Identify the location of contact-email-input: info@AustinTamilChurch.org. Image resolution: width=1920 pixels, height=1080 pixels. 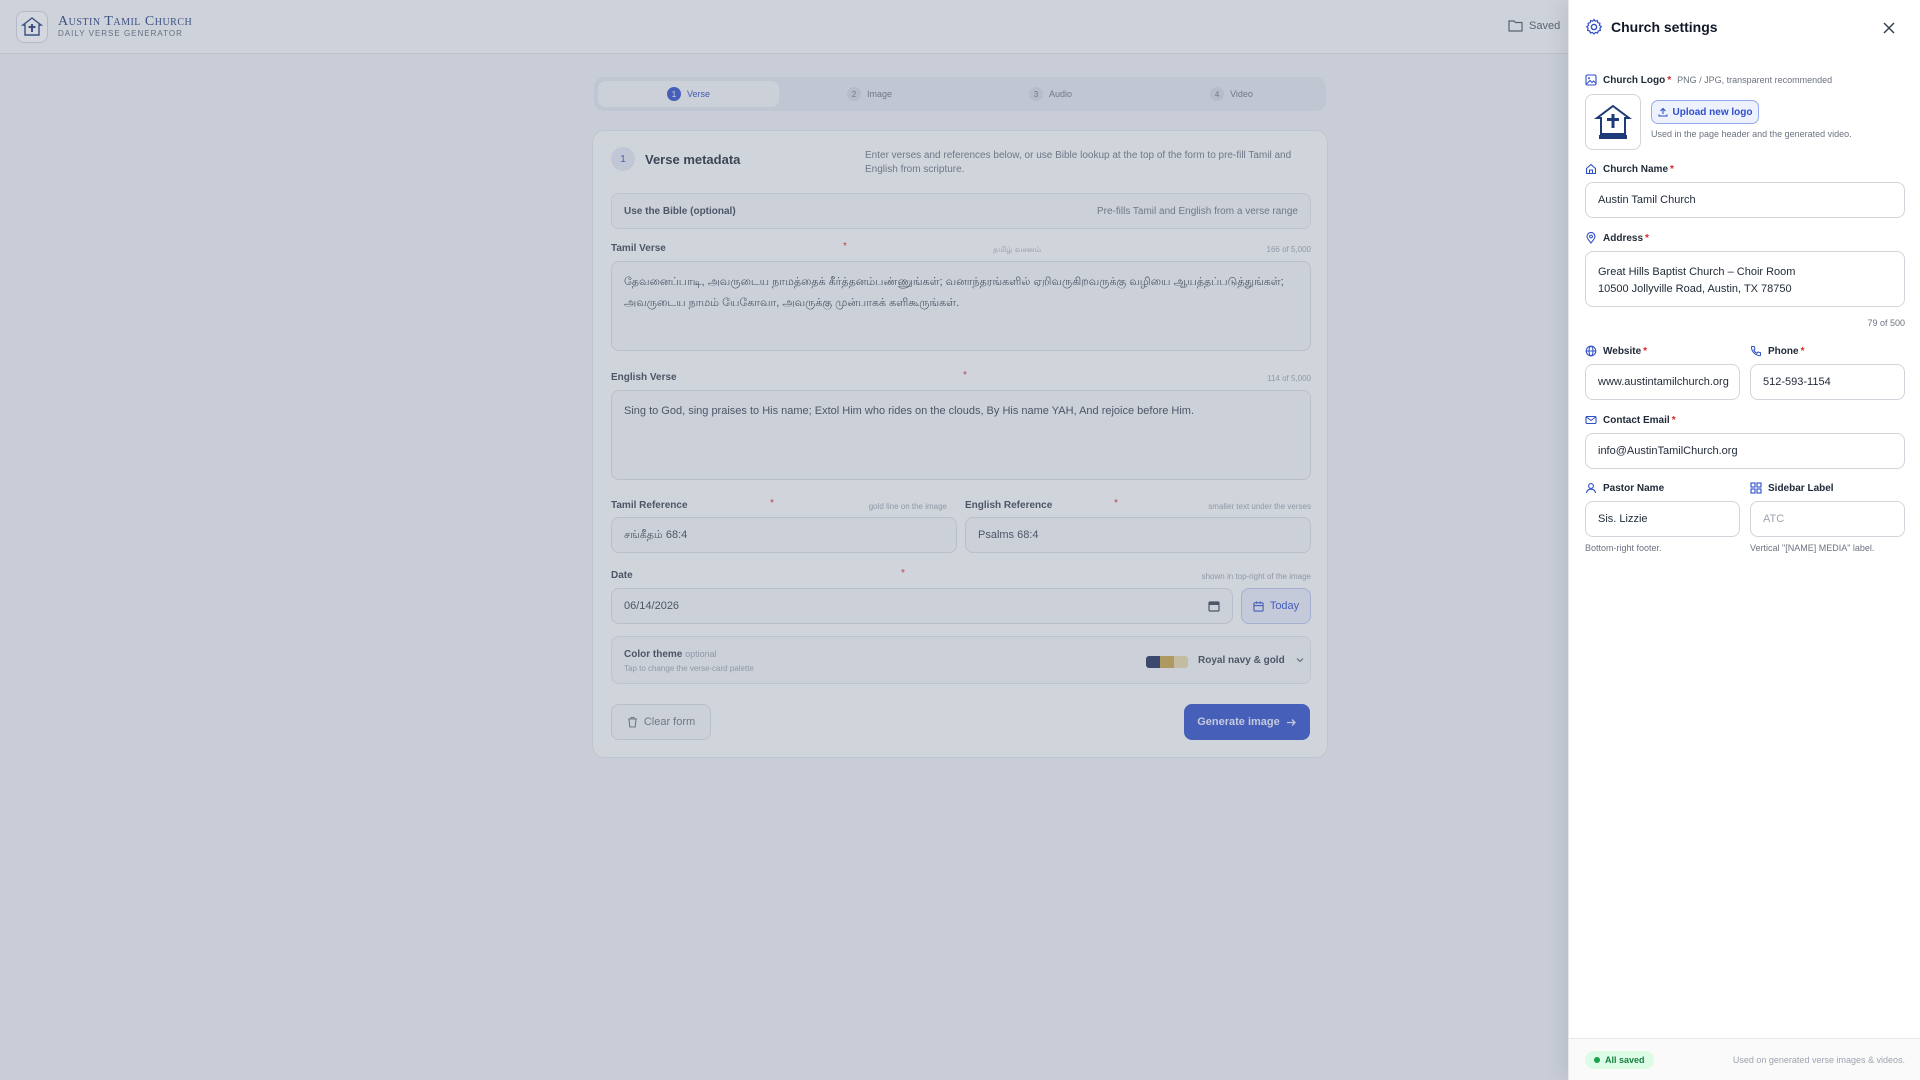
(1745, 451).